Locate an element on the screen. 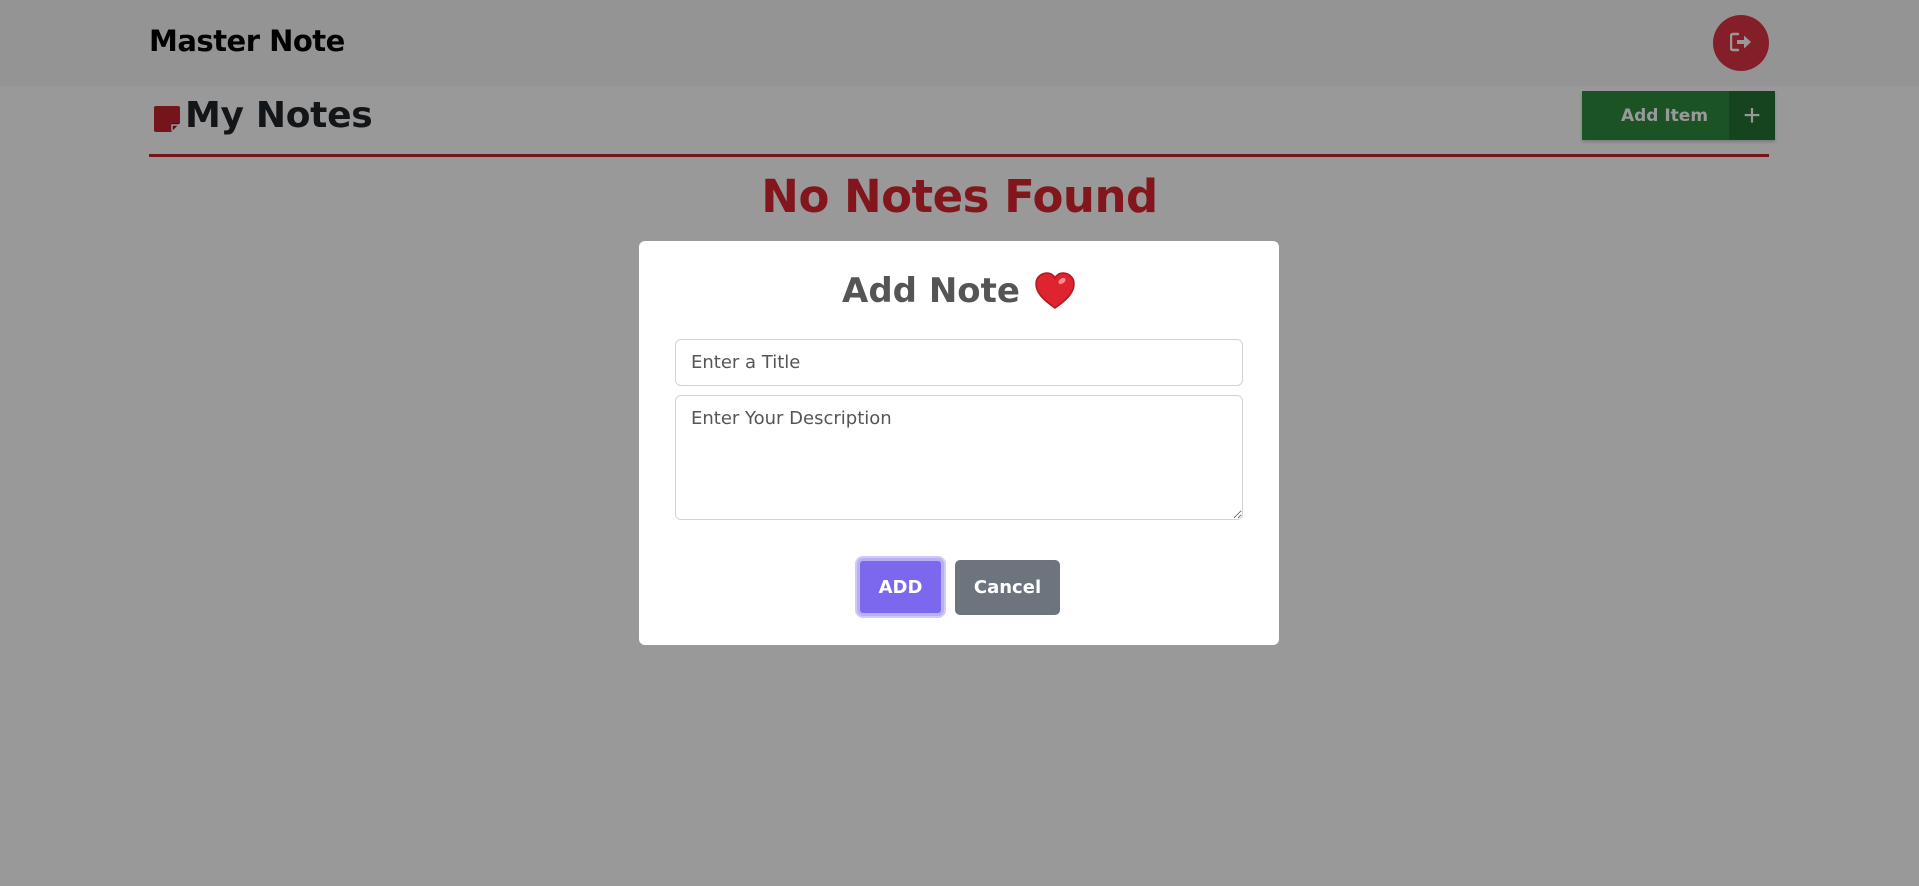  heart-icon is located at coordinates (1055, 291).